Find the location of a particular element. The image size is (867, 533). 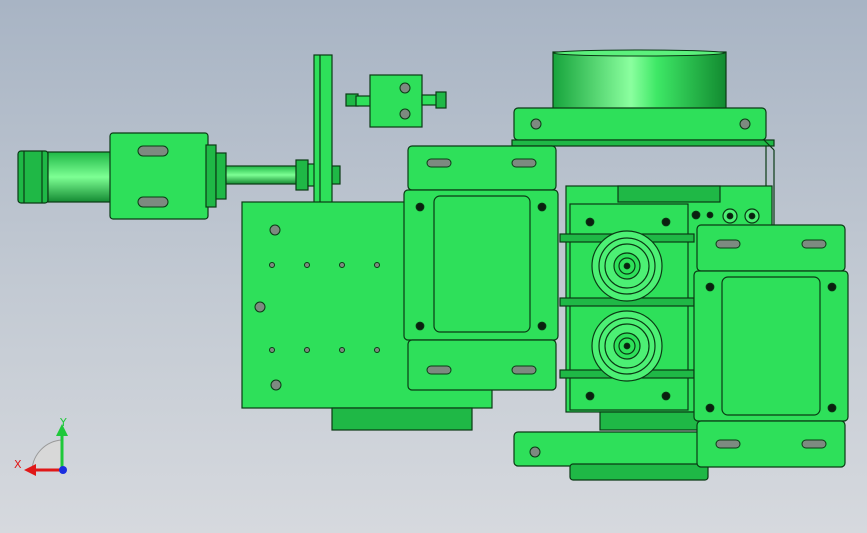

x-axis-label: X is located at coordinates (18, 464).